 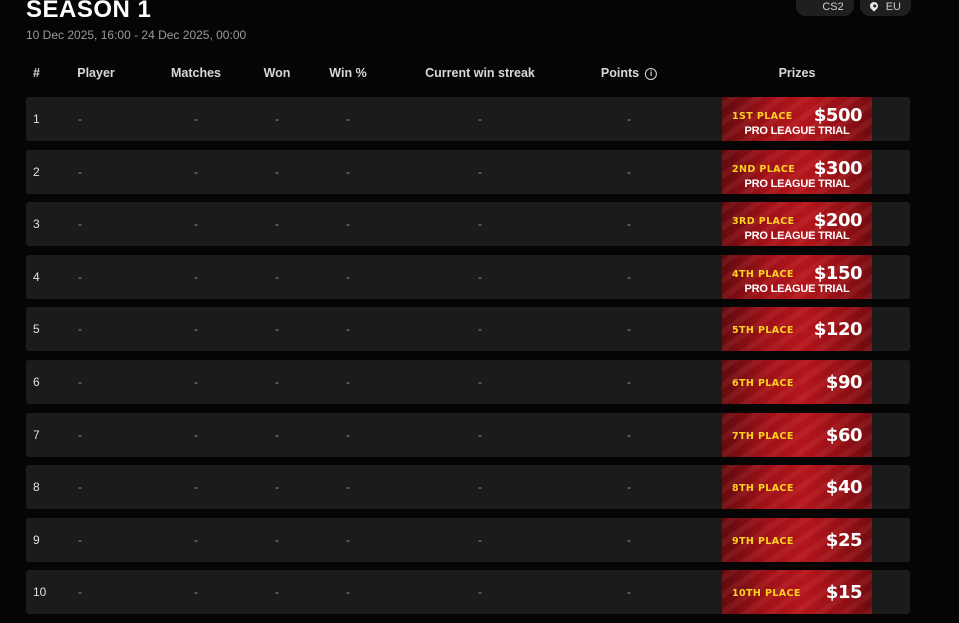 I want to click on info-icon: i, so click(x=651, y=74).